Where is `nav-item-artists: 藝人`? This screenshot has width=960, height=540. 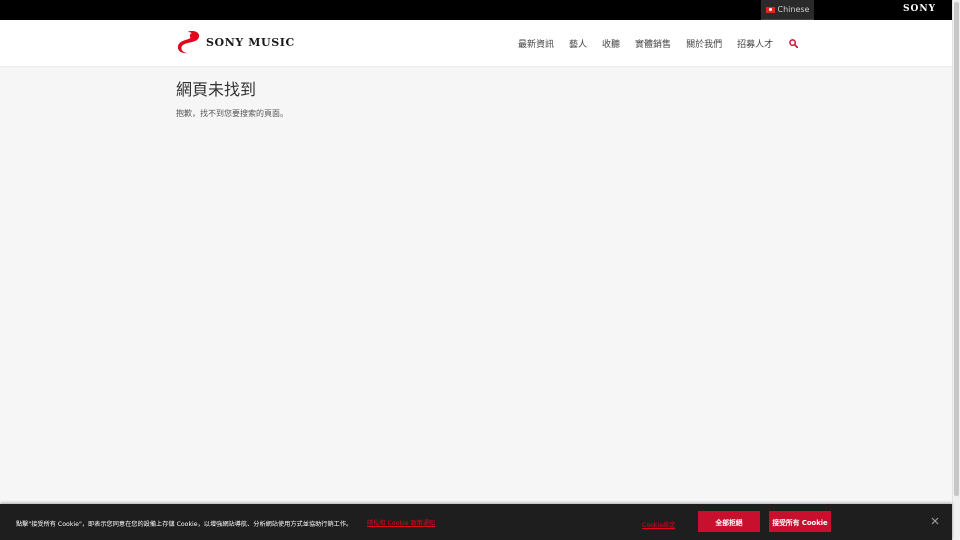
nav-item-artists: 藝人 is located at coordinates (578, 43).